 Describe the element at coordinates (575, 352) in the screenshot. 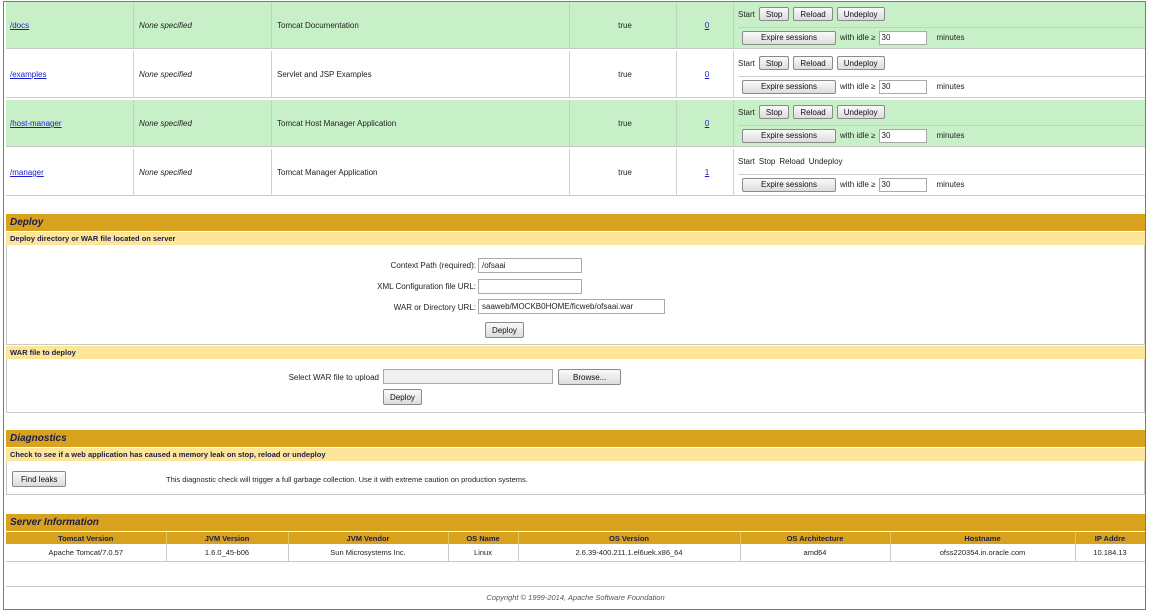

I see `war-upload-subheader: WAR file to deploy` at that location.